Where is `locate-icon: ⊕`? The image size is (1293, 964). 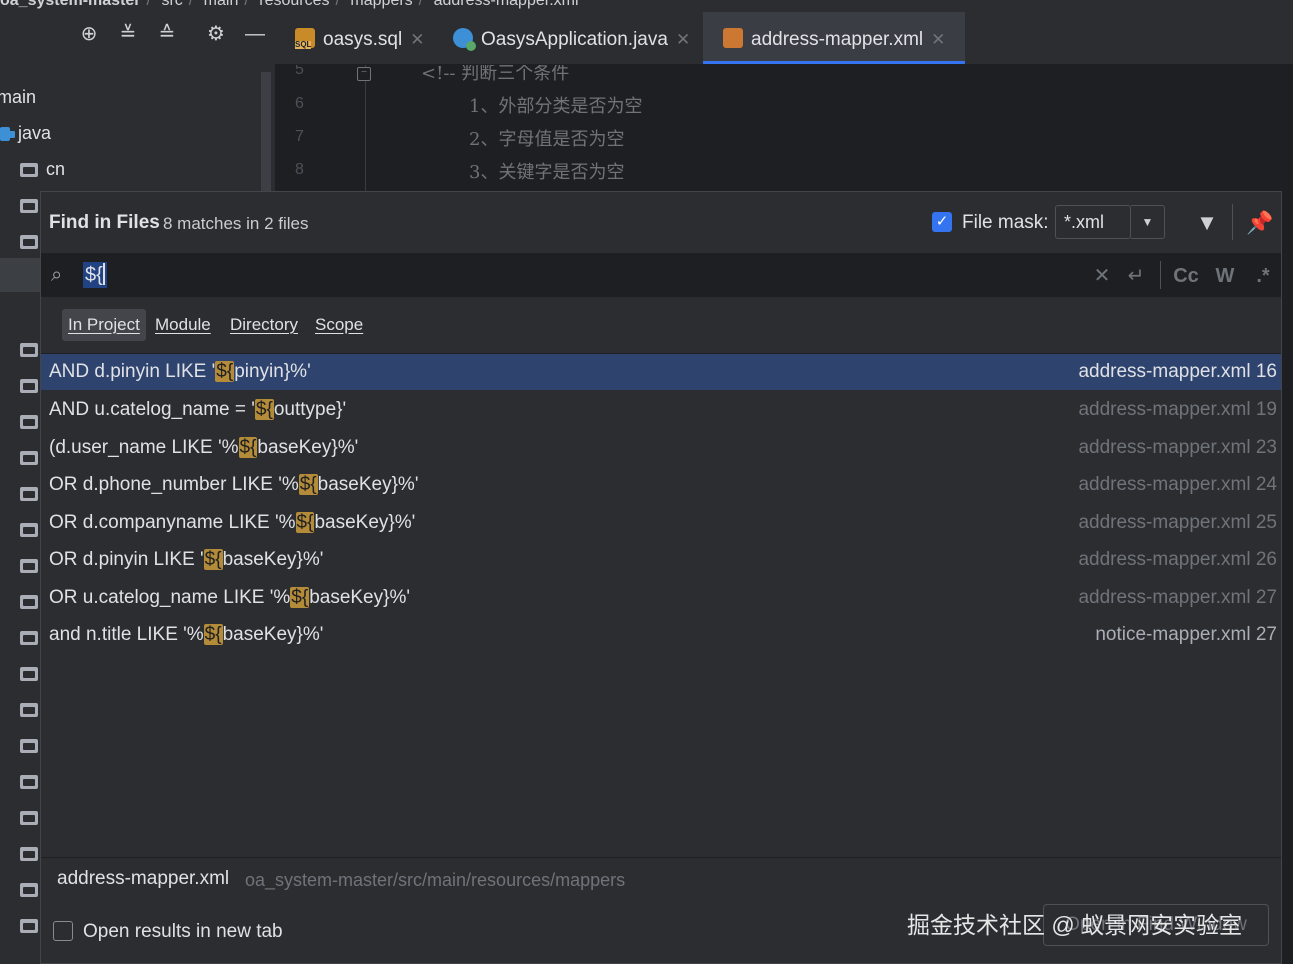
locate-icon: ⊕ is located at coordinates (89, 34).